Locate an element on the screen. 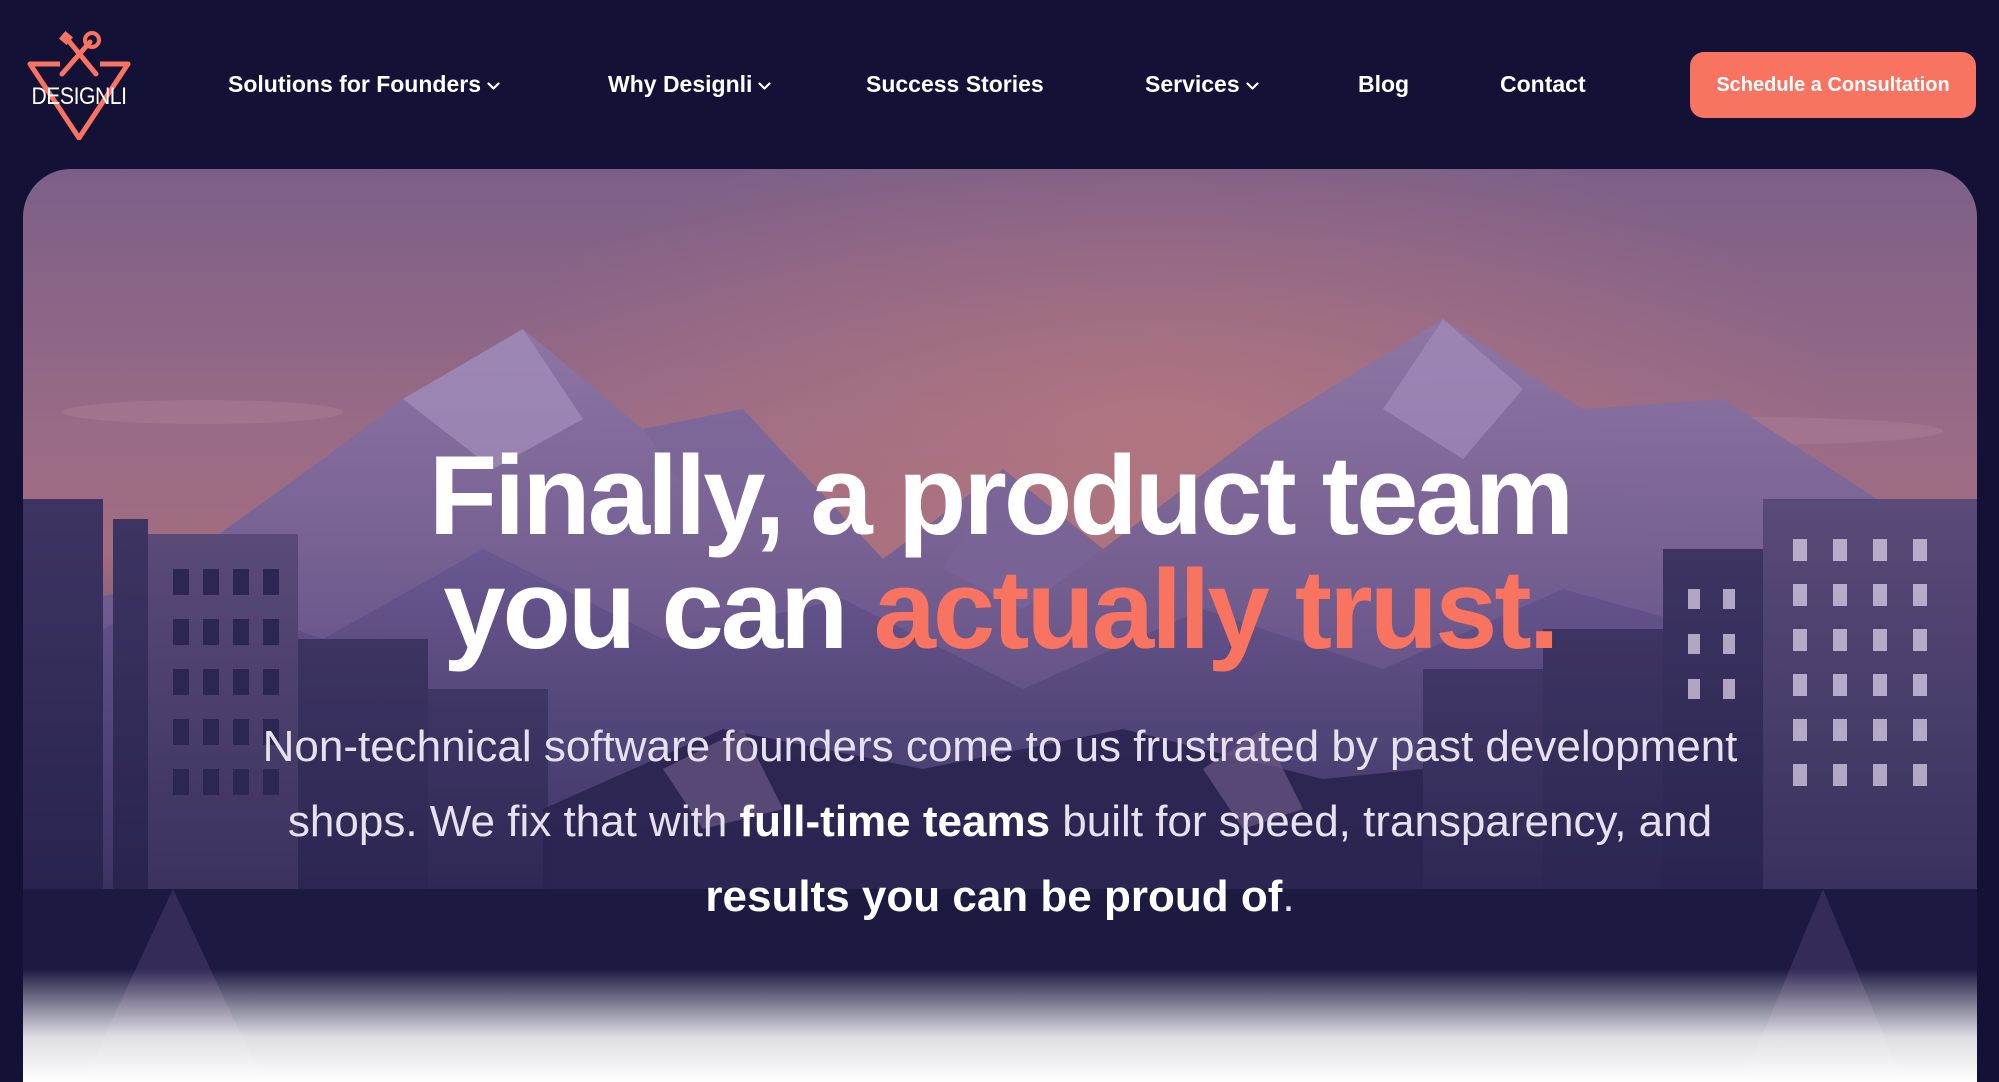  nav-label: Solutions for Founders is located at coordinates (354, 84).